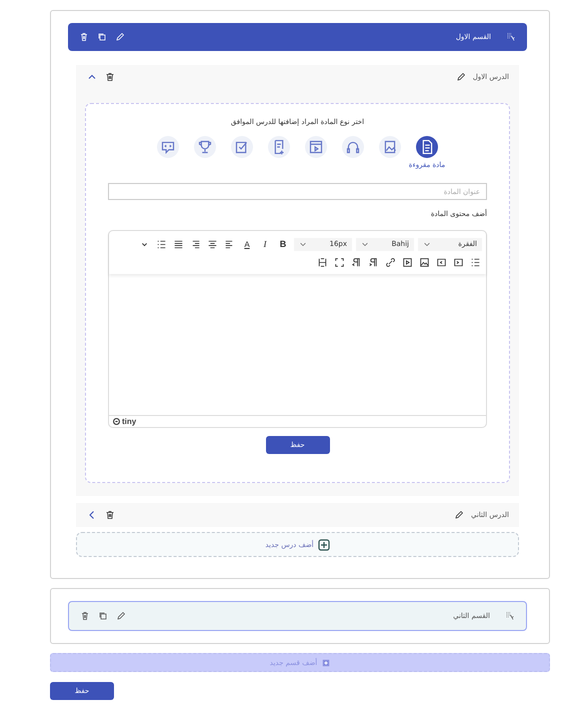 This screenshot has height=705, width=570. Describe the element at coordinates (316, 147) in the screenshot. I see `video-icon` at that location.